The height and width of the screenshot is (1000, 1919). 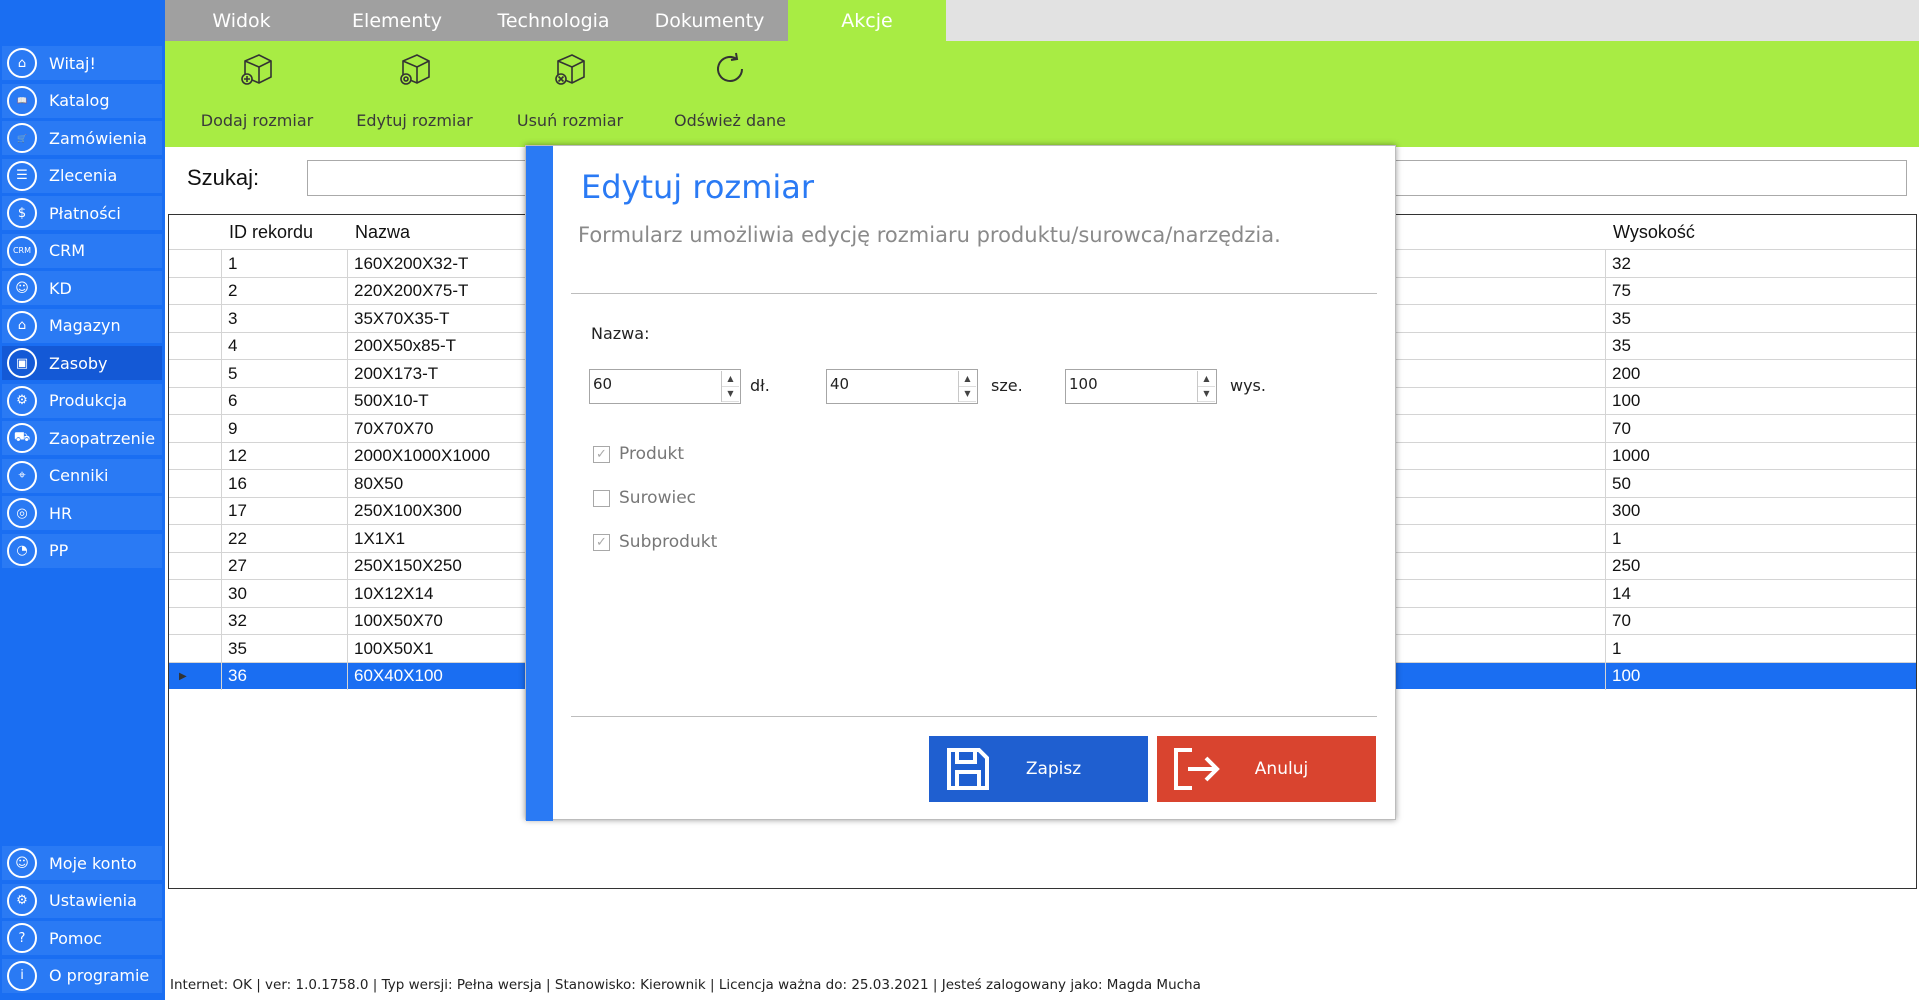 What do you see at coordinates (1206, 394) in the screenshot?
I see `height-down-arrow-icon: ▼` at bounding box center [1206, 394].